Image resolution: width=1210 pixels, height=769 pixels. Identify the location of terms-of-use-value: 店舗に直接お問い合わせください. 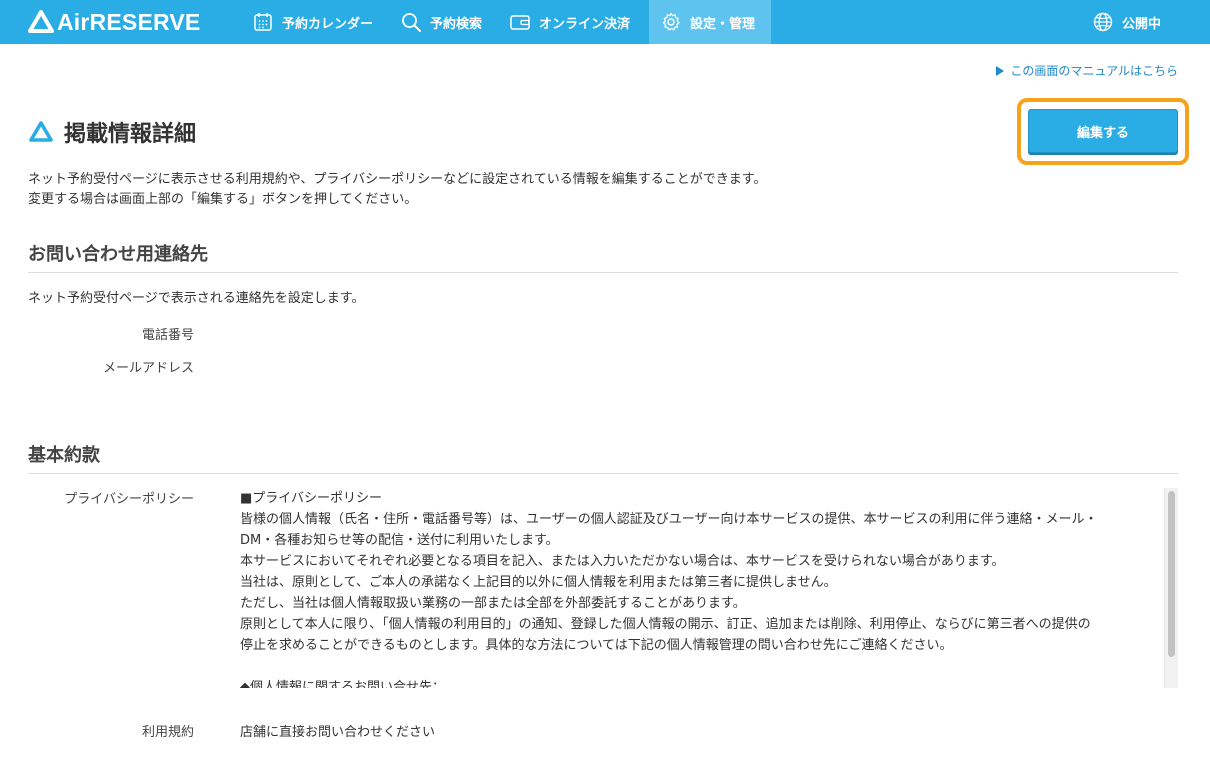
(338, 732).